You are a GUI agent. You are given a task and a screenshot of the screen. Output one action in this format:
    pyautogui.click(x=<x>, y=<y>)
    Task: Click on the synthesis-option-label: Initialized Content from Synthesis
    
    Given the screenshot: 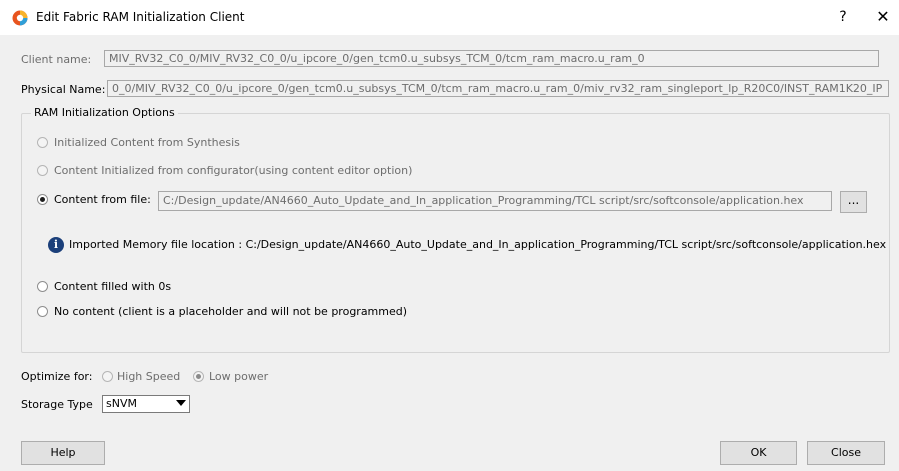 What is the action you would take?
    pyautogui.click(x=147, y=142)
    